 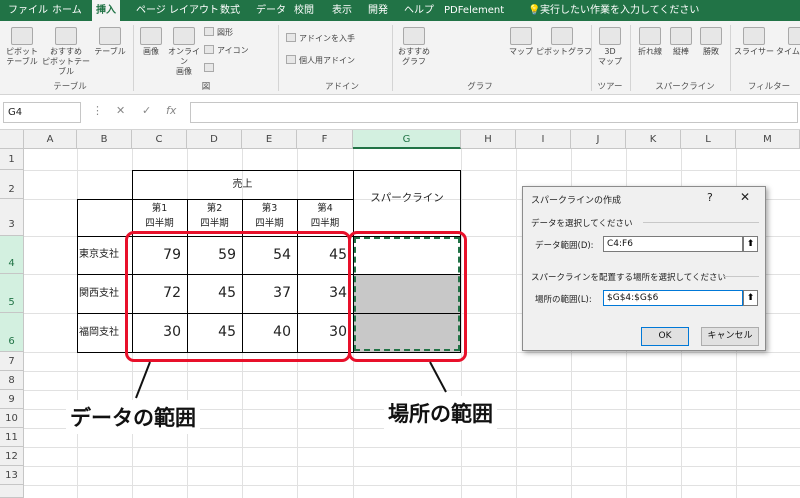 I want to click on store-icon, so click(x=291, y=37).